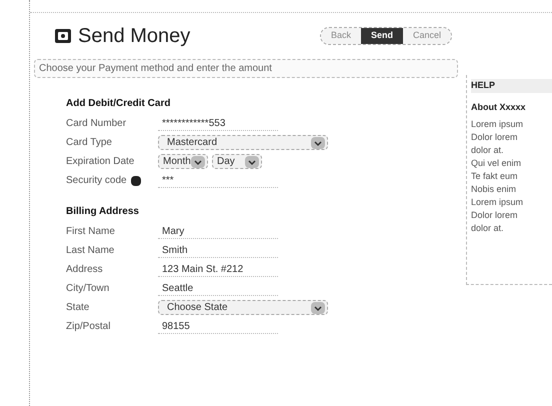  Describe the element at coordinates (494, 189) in the screenshot. I see `help-text: Nobis enim` at that location.